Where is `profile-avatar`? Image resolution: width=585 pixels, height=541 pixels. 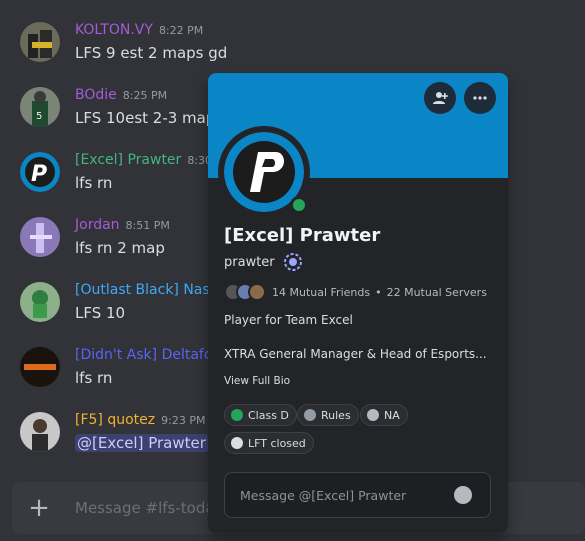 profile-avatar is located at coordinates (264, 172).